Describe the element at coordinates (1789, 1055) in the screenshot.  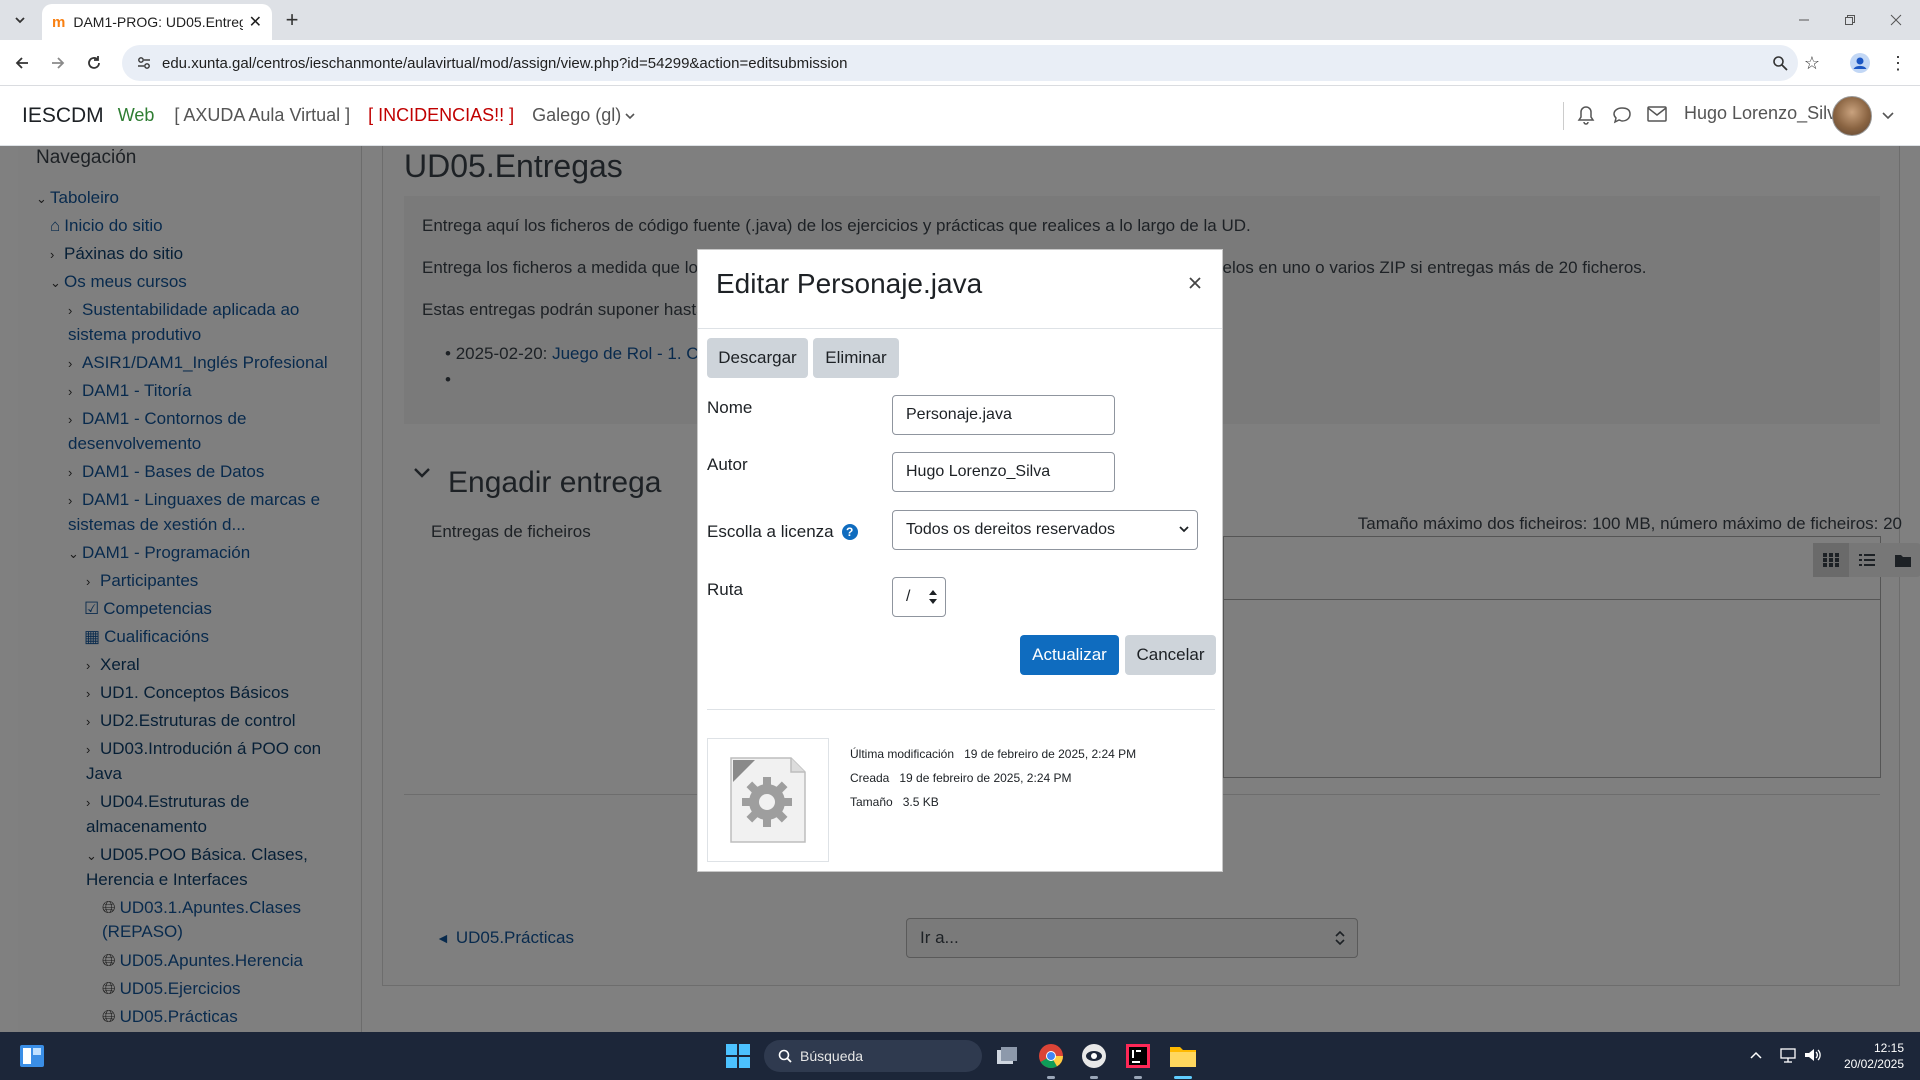
I see `network-icon` at that location.